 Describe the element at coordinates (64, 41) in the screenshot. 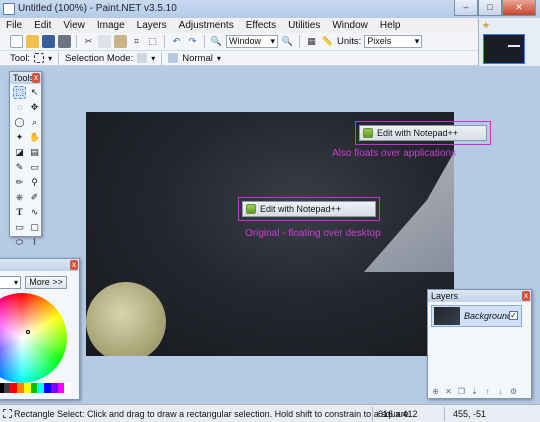

I see `print-icon` at that location.